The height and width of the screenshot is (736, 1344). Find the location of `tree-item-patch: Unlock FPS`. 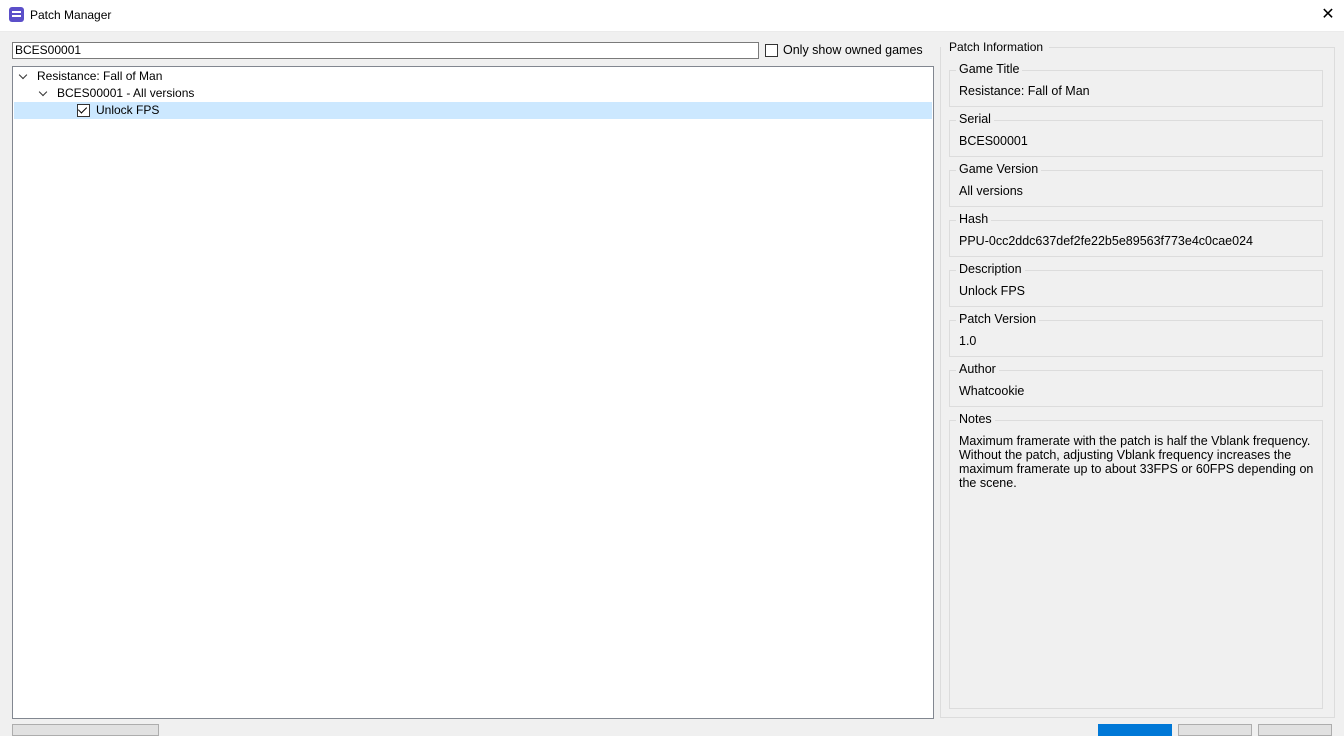

tree-item-patch: Unlock FPS is located at coordinates (473, 110).